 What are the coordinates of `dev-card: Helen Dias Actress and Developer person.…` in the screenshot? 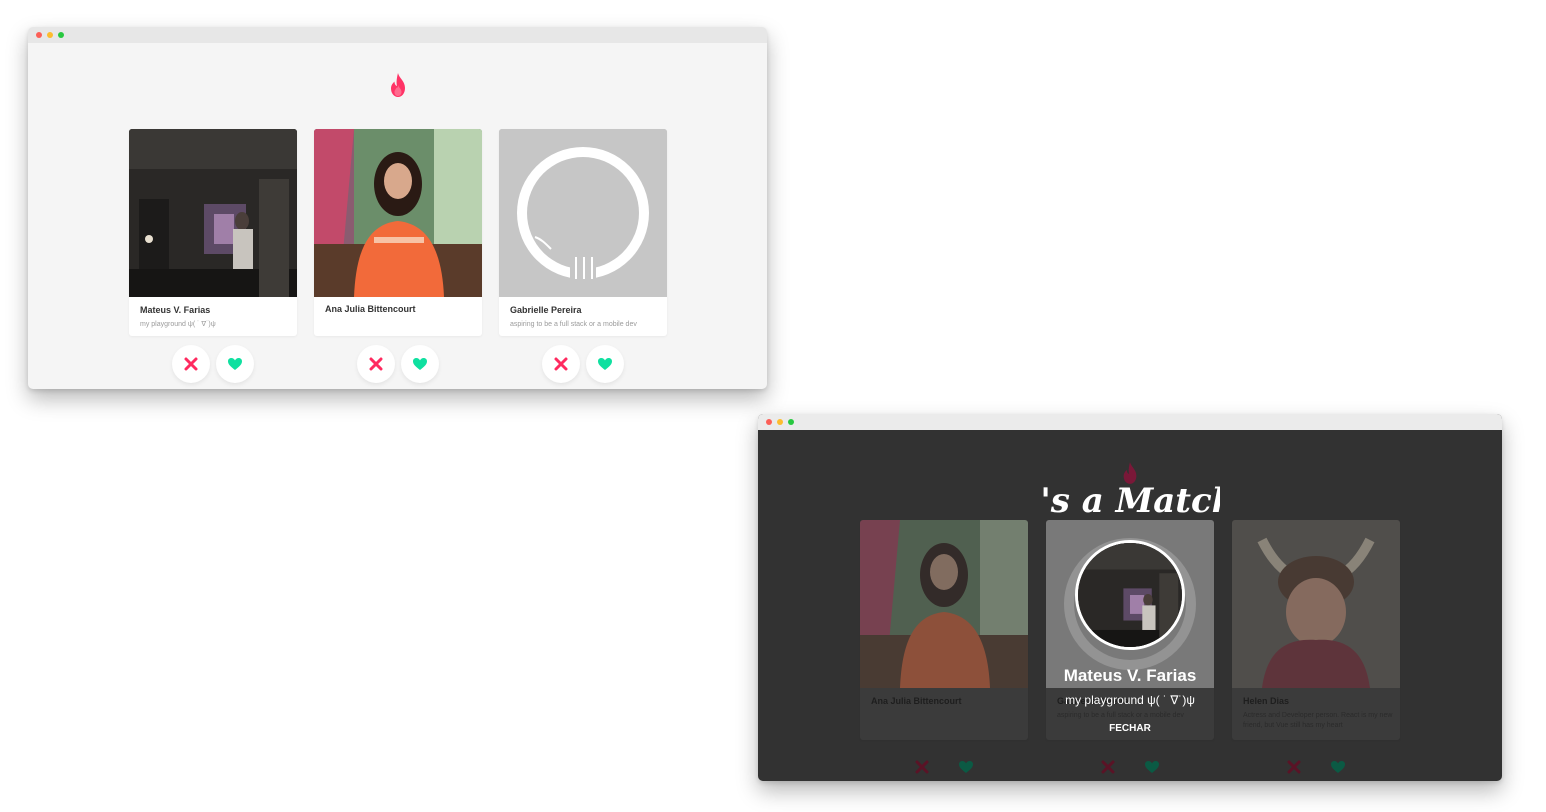 It's located at (1316, 630).